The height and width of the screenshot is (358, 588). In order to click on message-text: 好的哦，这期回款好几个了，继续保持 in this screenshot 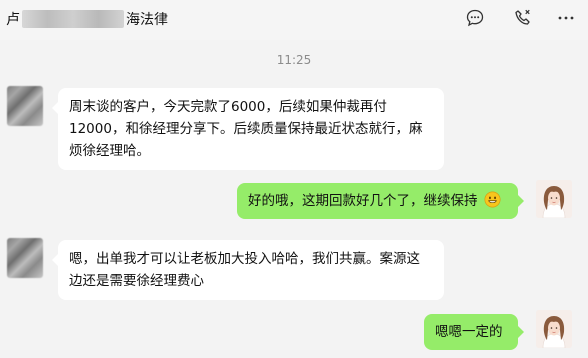, I will do `click(363, 201)`.